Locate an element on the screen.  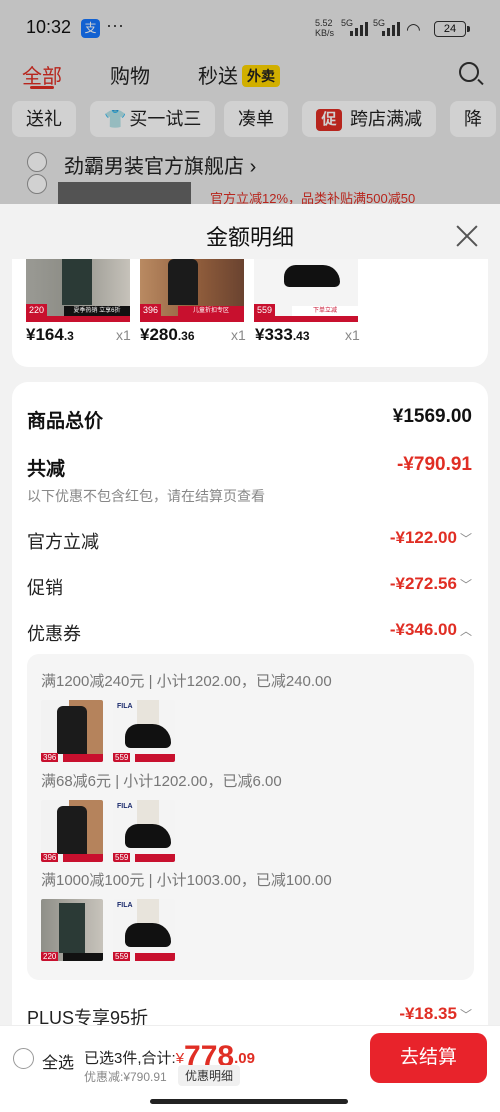
product-price: ¥333.43 is located at coordinates (282, 335).